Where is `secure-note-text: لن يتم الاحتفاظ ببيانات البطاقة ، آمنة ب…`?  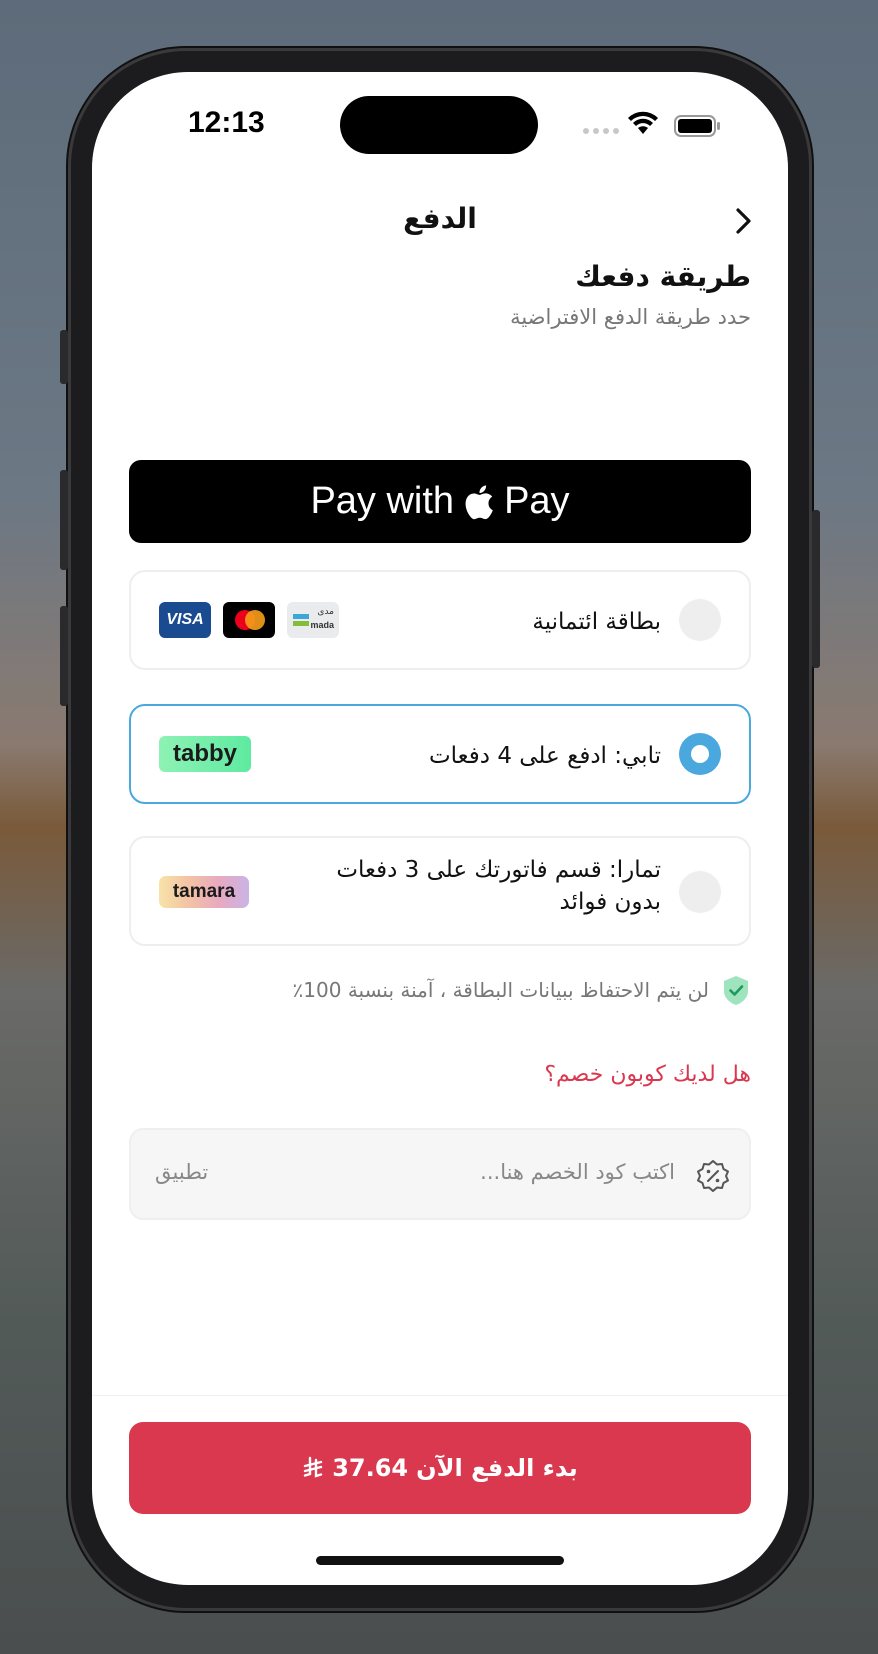
secure-note-text: لن يتم الاحتفاظ ببيانات البطاقة ، آمنة ب… is located at coordinates (500, 990).